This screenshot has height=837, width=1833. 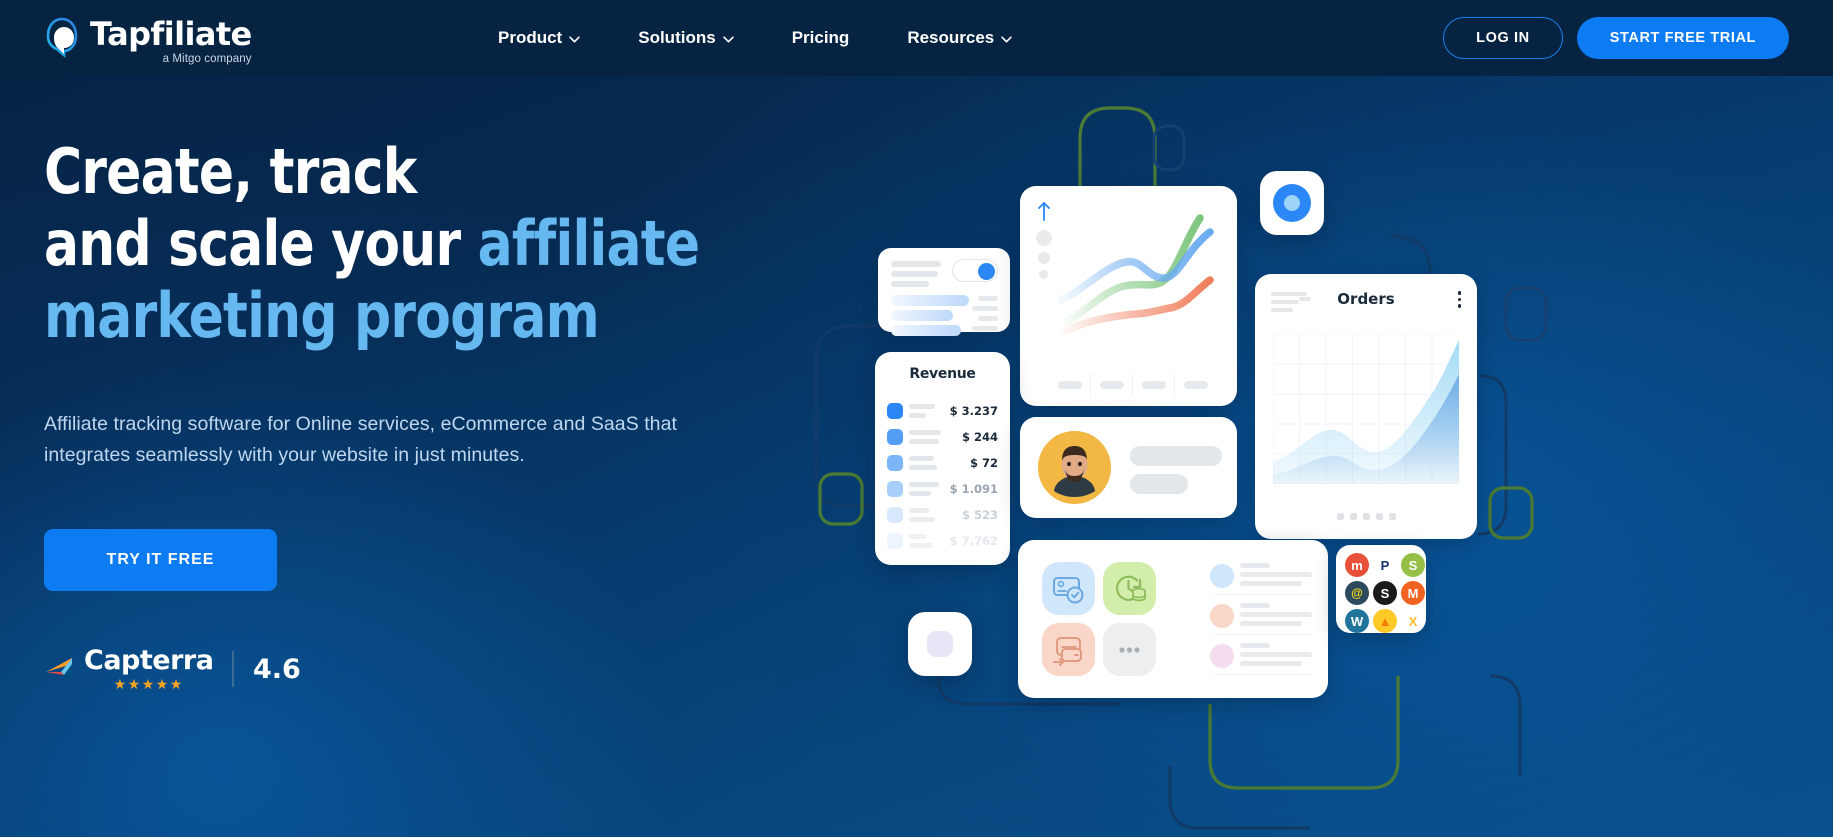 What do you see at coordinates (207, 59) in the screenshot?
I see `brand-tagline: a Mitgo company` at bounding box center [207, 59].